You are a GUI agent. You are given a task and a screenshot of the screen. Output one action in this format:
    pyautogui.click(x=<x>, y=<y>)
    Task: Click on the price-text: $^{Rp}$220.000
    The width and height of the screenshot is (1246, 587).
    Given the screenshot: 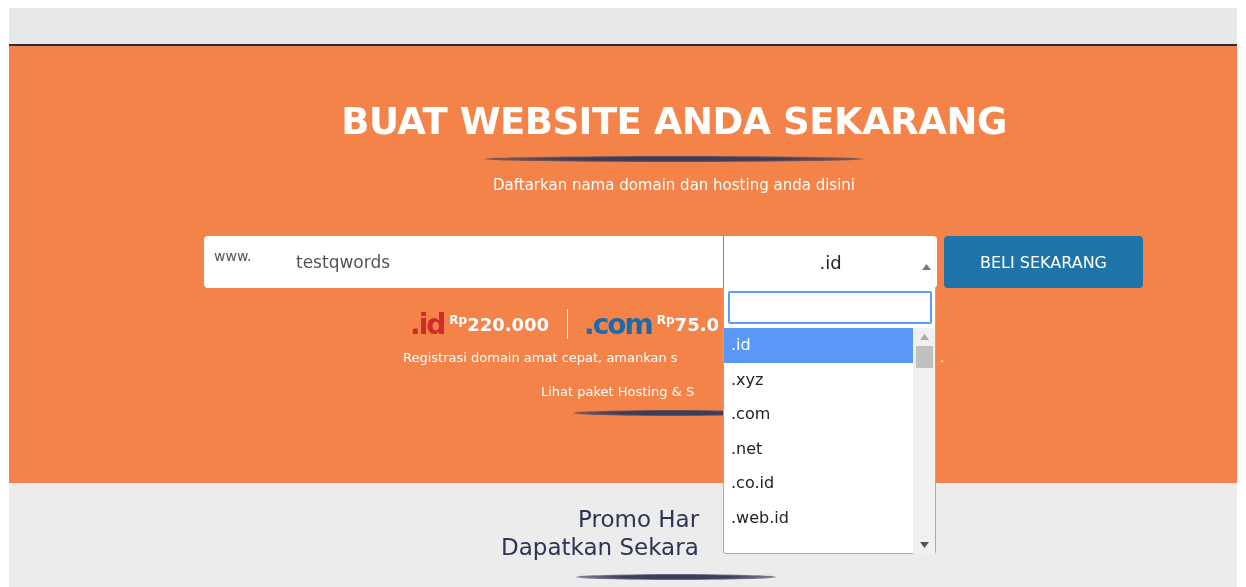 What is the action you would take?
    pyautogui.click(x=499, y=324)
    